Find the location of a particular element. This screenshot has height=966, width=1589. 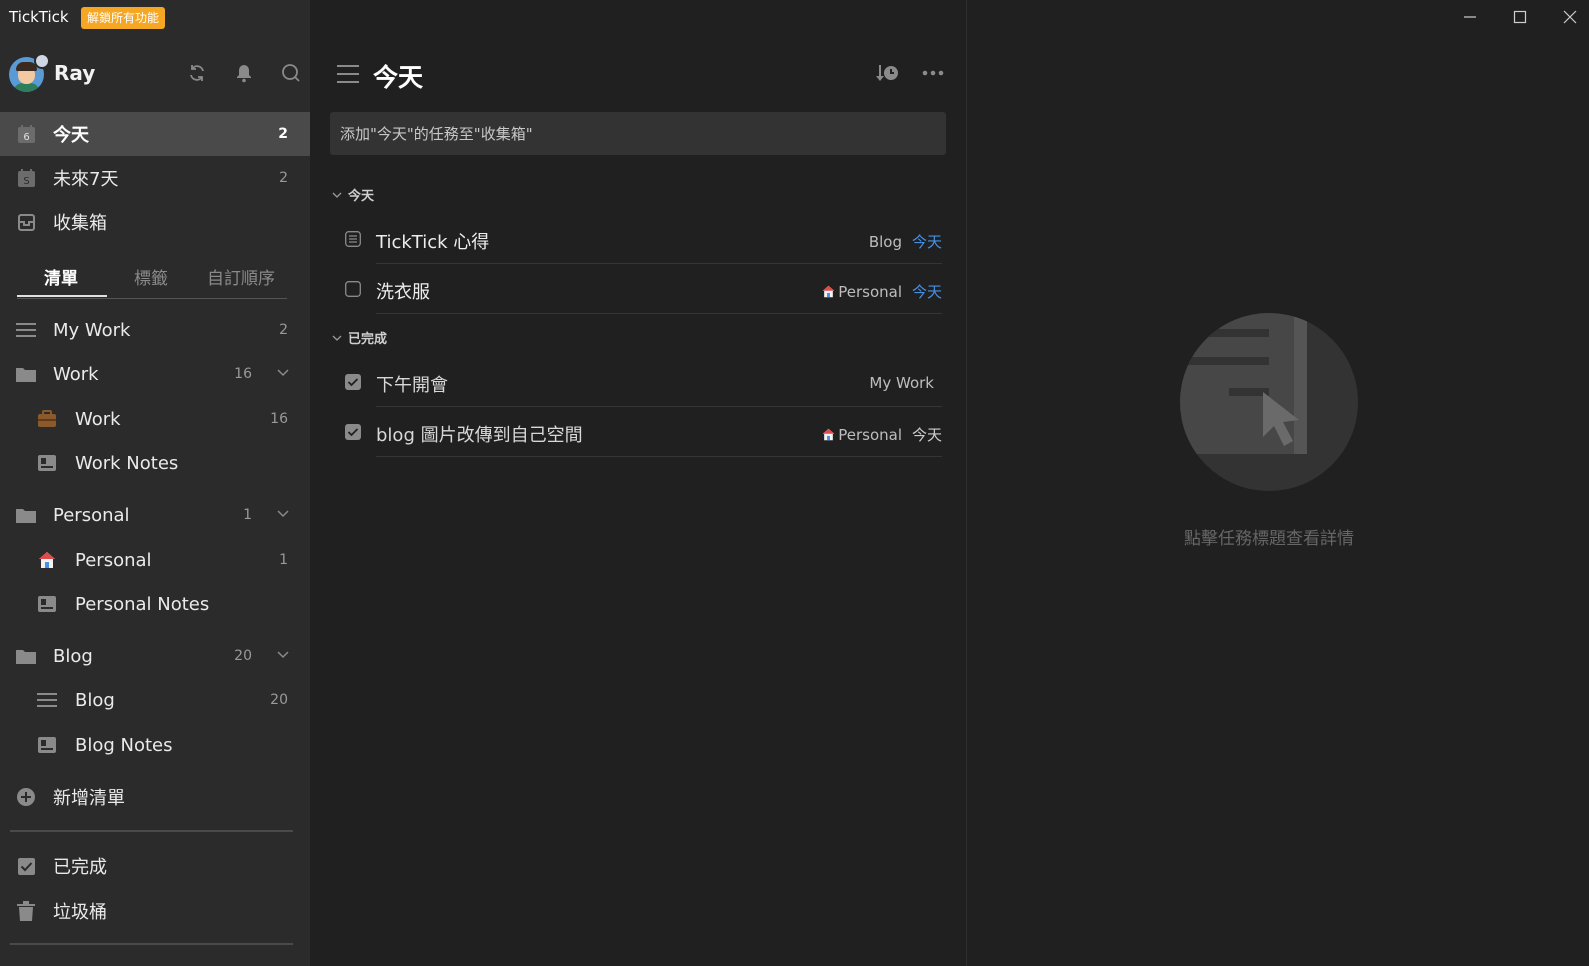

task-list-name: Blog is located at coordinates (885, 241).